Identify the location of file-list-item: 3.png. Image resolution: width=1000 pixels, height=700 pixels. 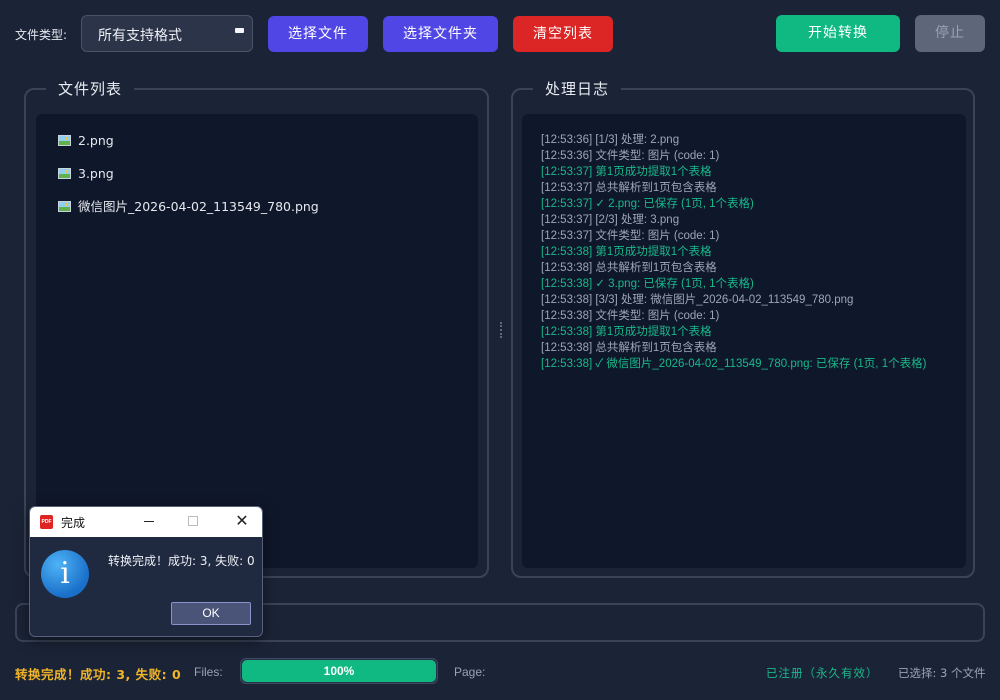
(86, 174).